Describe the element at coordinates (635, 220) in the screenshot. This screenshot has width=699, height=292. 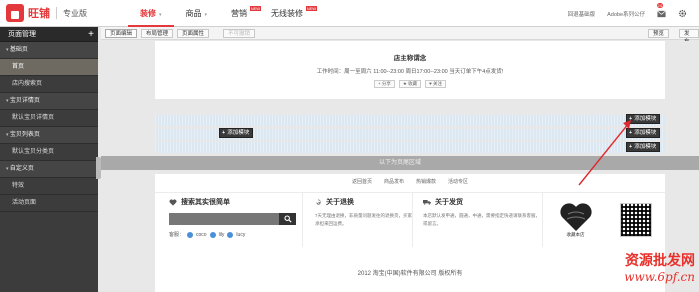
I see `qr-code` at that location.